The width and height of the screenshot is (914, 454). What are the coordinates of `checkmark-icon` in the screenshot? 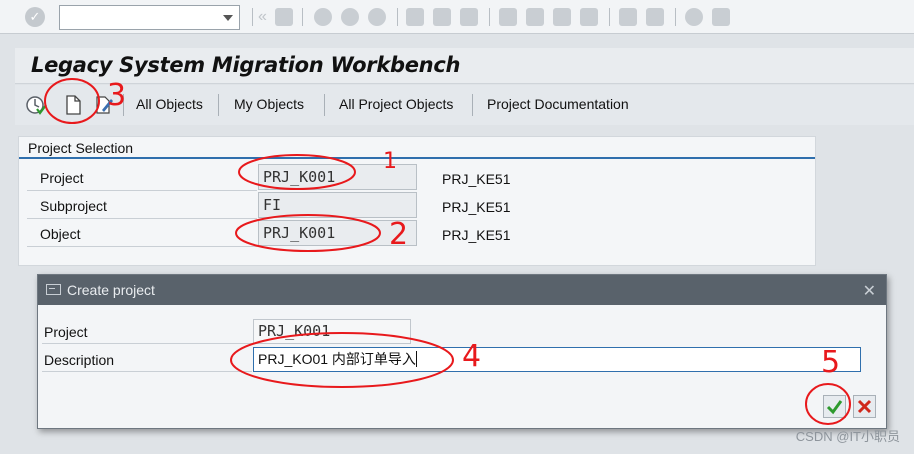 It's located at (834, 407).